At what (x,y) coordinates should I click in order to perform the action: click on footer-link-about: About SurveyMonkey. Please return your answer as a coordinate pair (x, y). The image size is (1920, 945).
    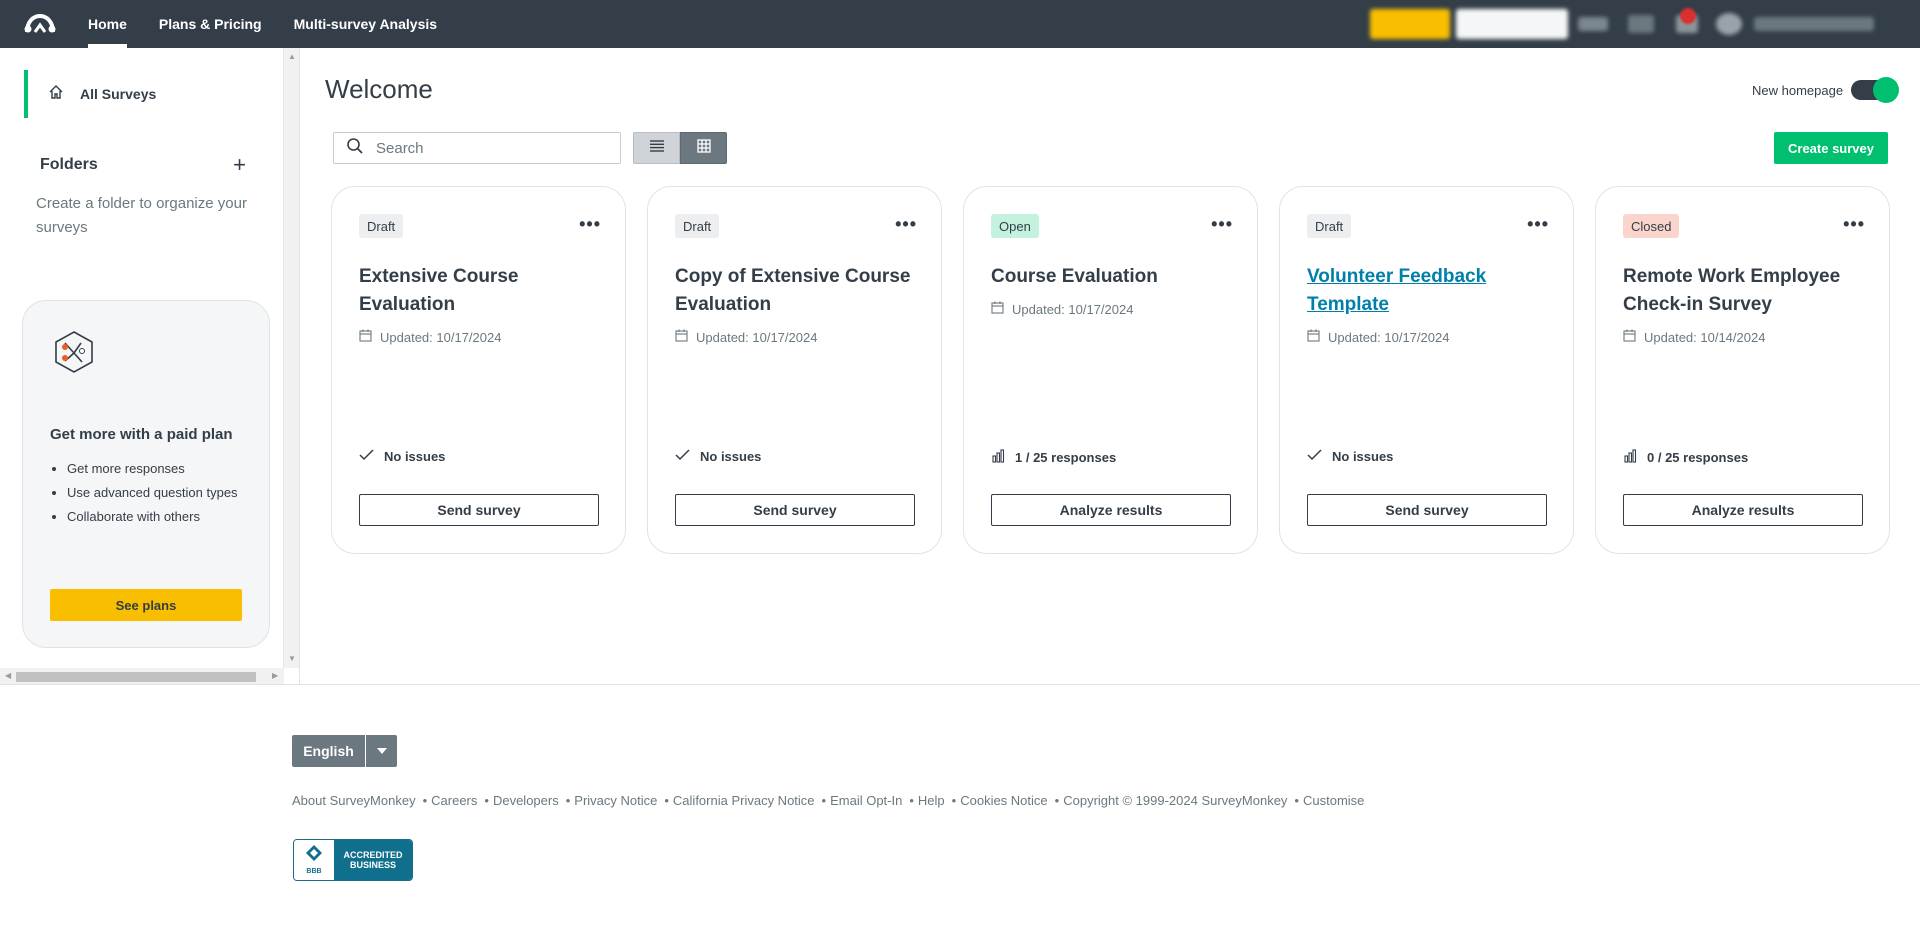
    Looking at the image, I should click on (354, 800).